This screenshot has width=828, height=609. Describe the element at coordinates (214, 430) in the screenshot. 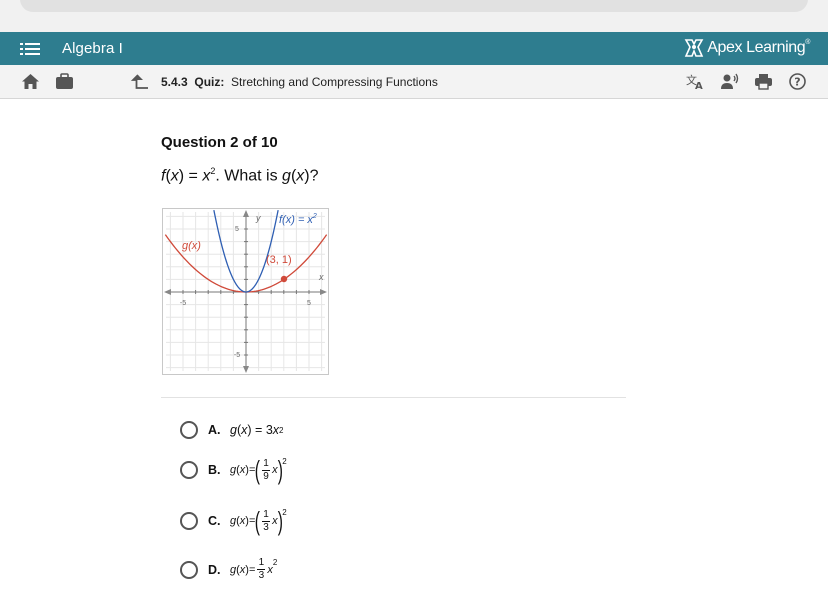

I see `choice-letter: A.` at that location.